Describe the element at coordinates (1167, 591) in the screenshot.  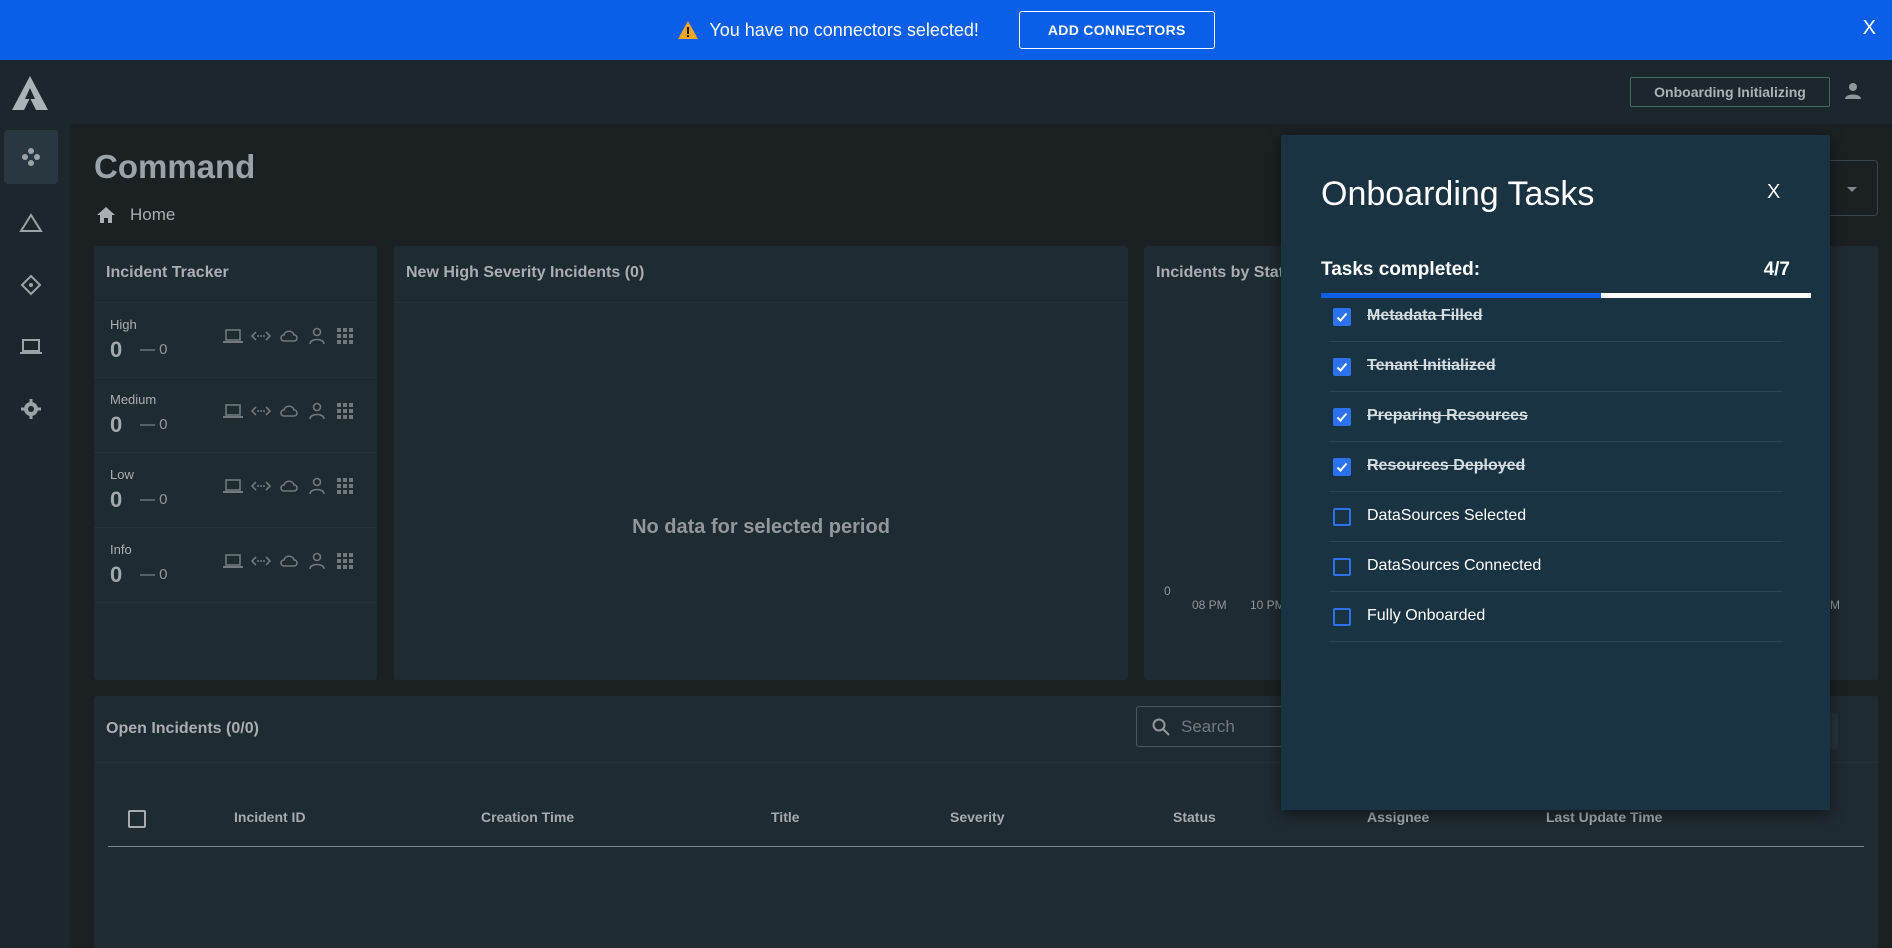
I see `y-axis-zero-label: 0` at that location.